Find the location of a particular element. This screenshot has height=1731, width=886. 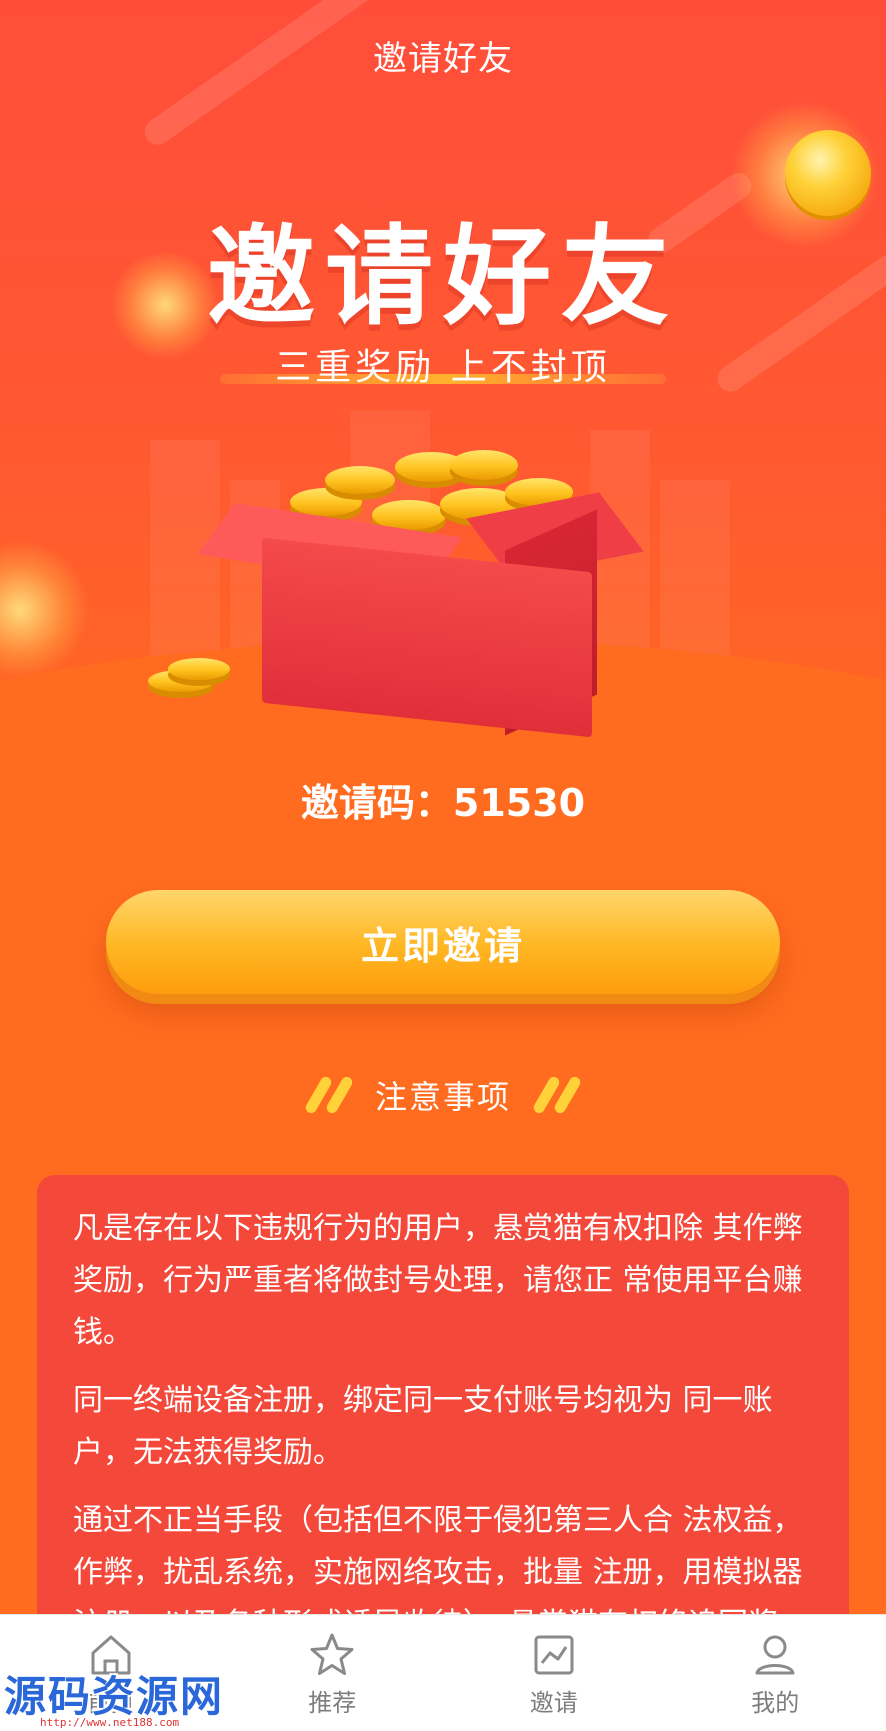

chart-icon is located at coordinates (554, 1655).